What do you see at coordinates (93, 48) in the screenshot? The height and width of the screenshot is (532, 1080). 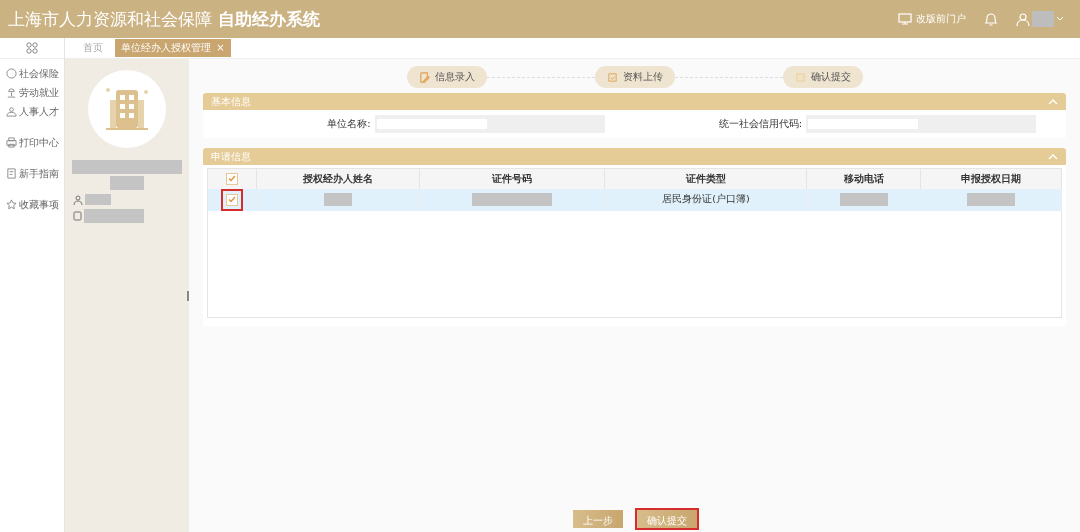 I see `tab: 首页` at bounding box center [93, 48].